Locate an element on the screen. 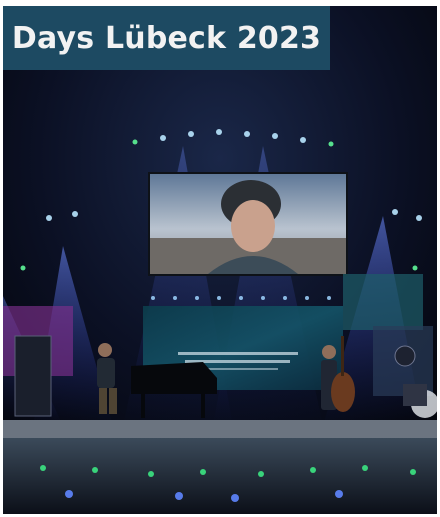  event-title: Days Lübeck 2023 is located at coordinates (166, 38).